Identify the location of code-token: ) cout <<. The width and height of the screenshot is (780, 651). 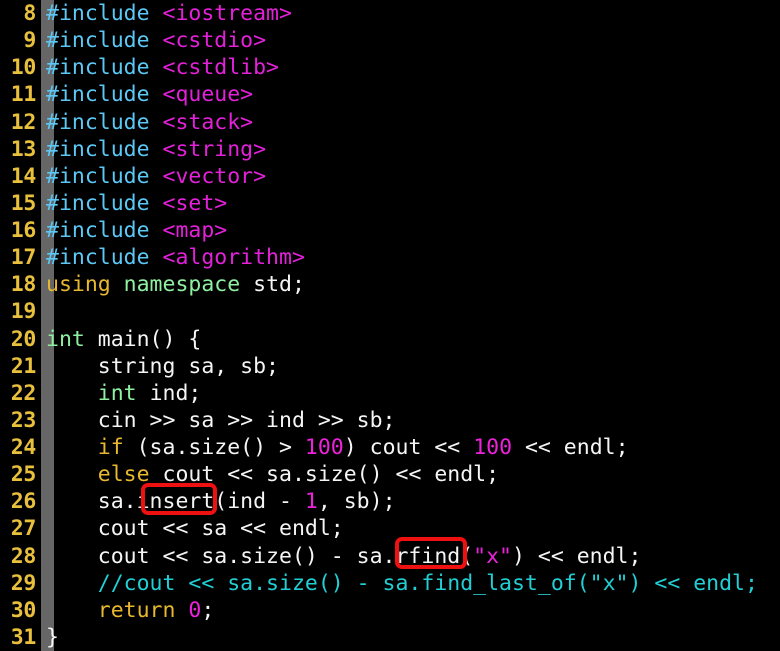
(408, 447).